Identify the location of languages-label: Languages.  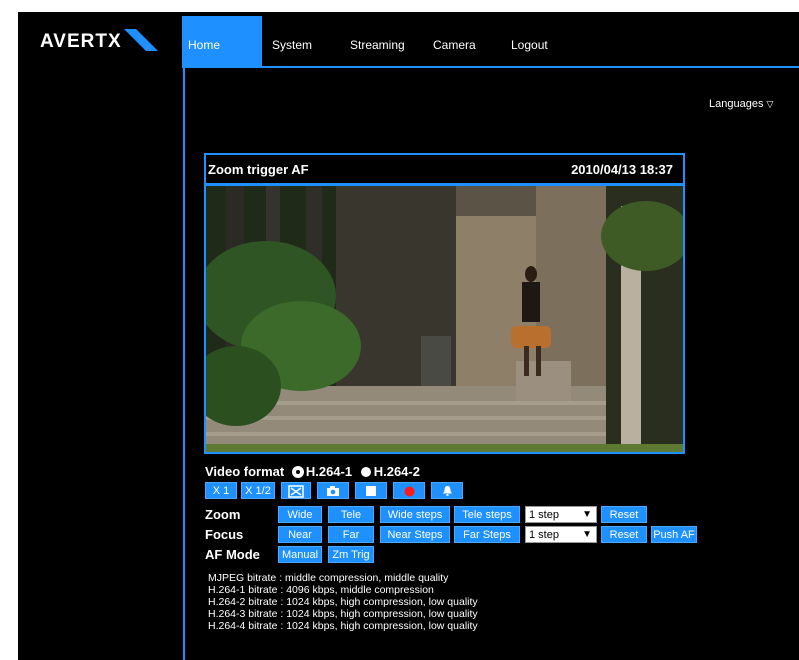
(736, 104).